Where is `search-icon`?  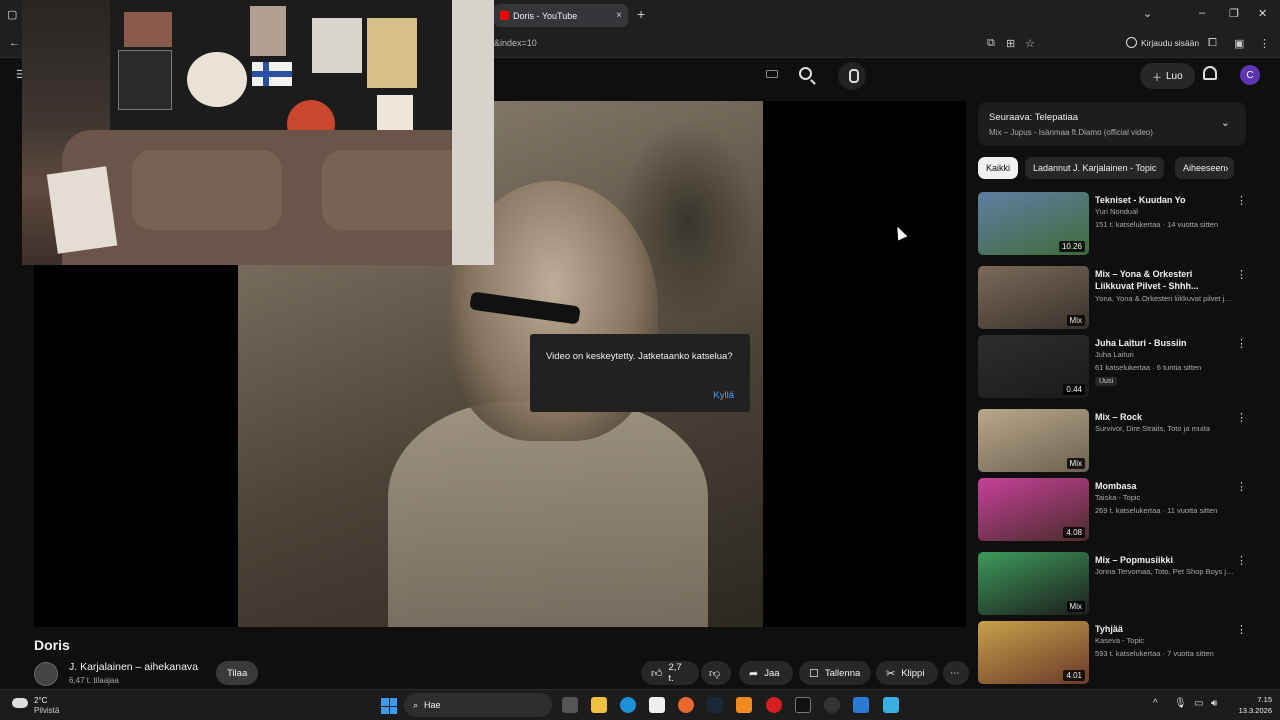
search-icon is located at coordinates (805, 73).